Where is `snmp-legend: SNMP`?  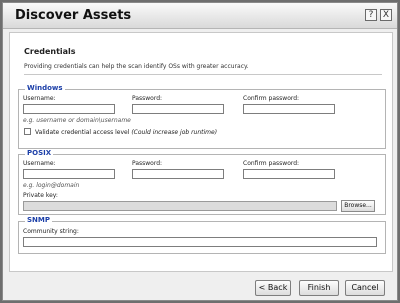 snmp-legend: SNMP is located at coordinates (38, 220).